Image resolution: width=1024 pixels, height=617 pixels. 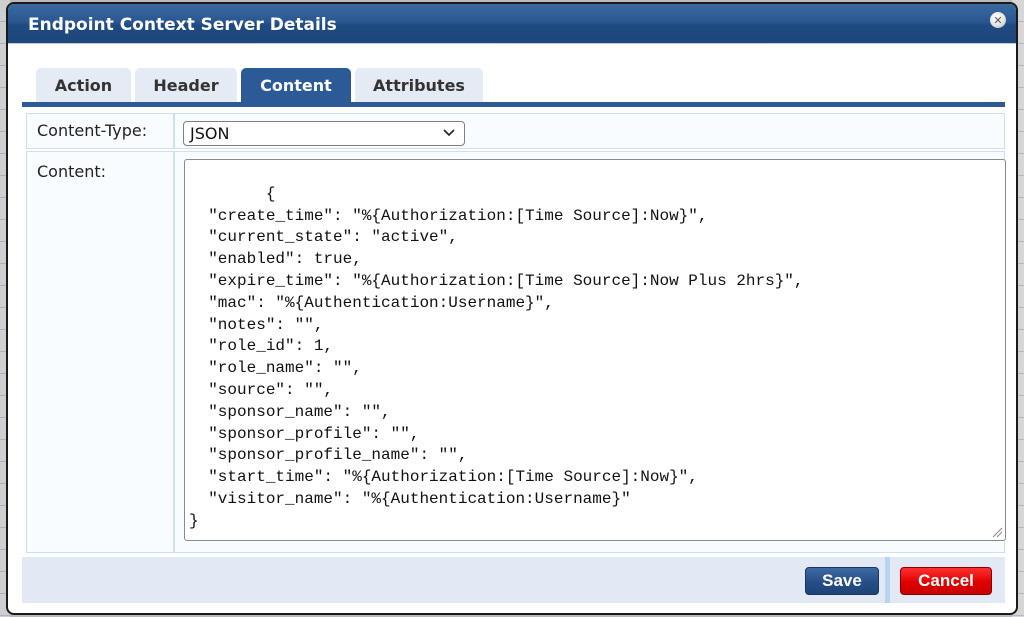 What do you see at coordinates (997, 532) in the screenshot?
I see `resize-grip-icon` at bounding box center [997, 532].